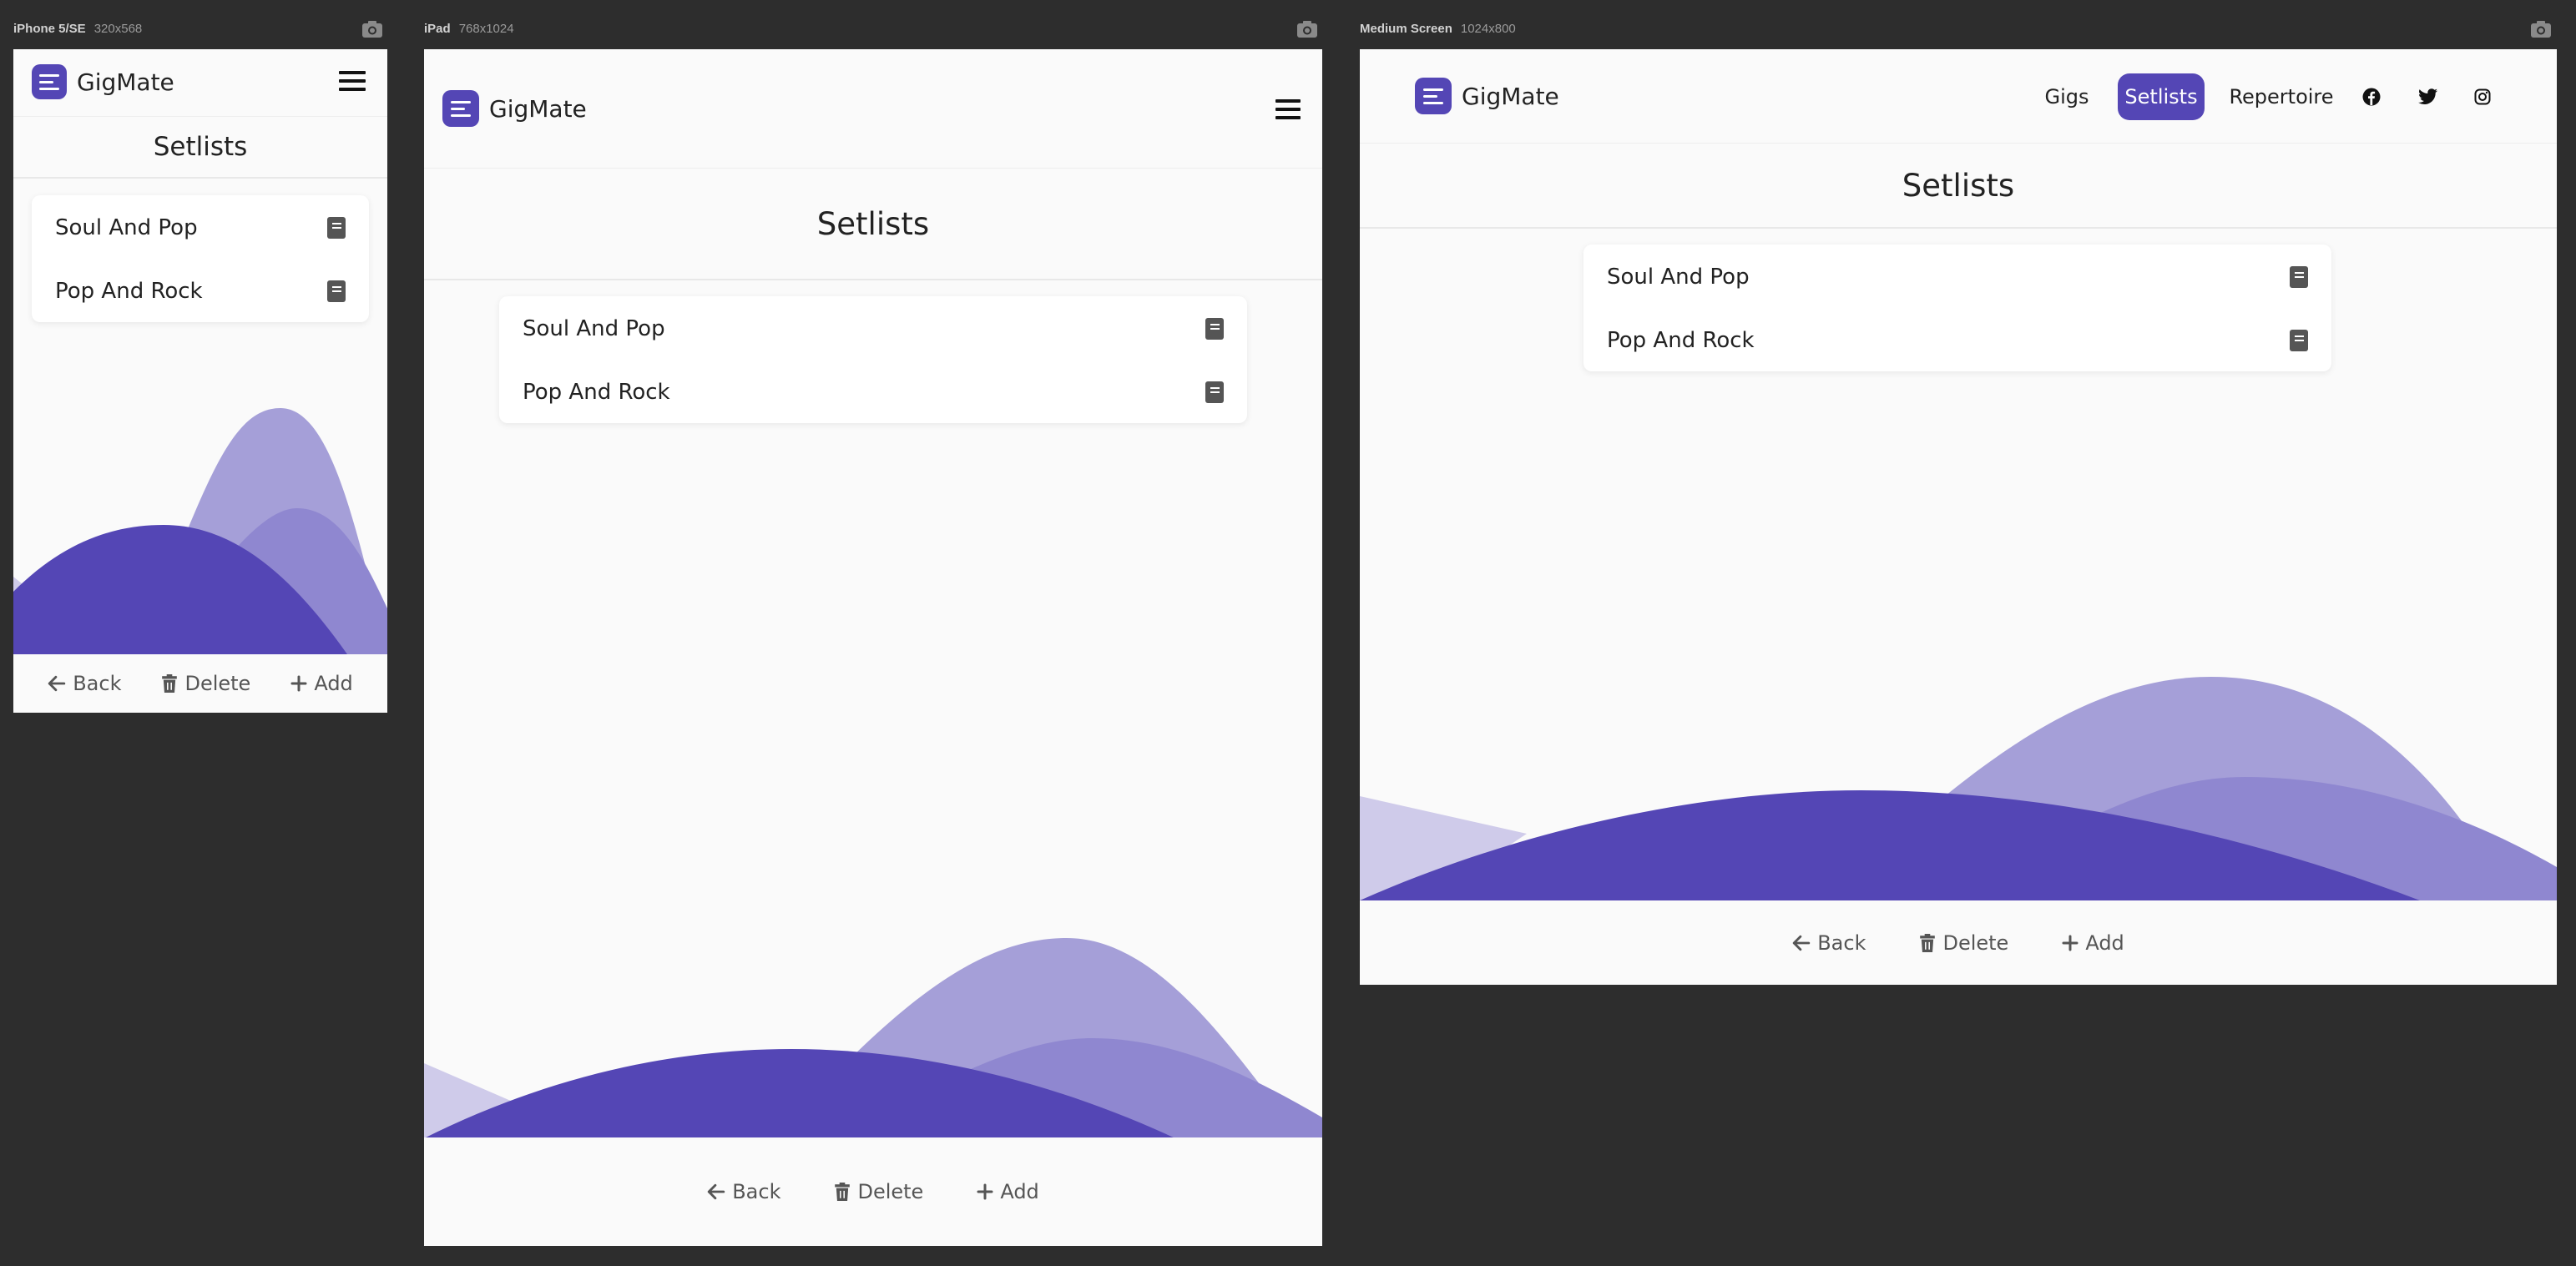 Image resolution: width=2576 pixels, height=1266 pixels. I want to click on viewport-size: 320x568, so click(118, 29).